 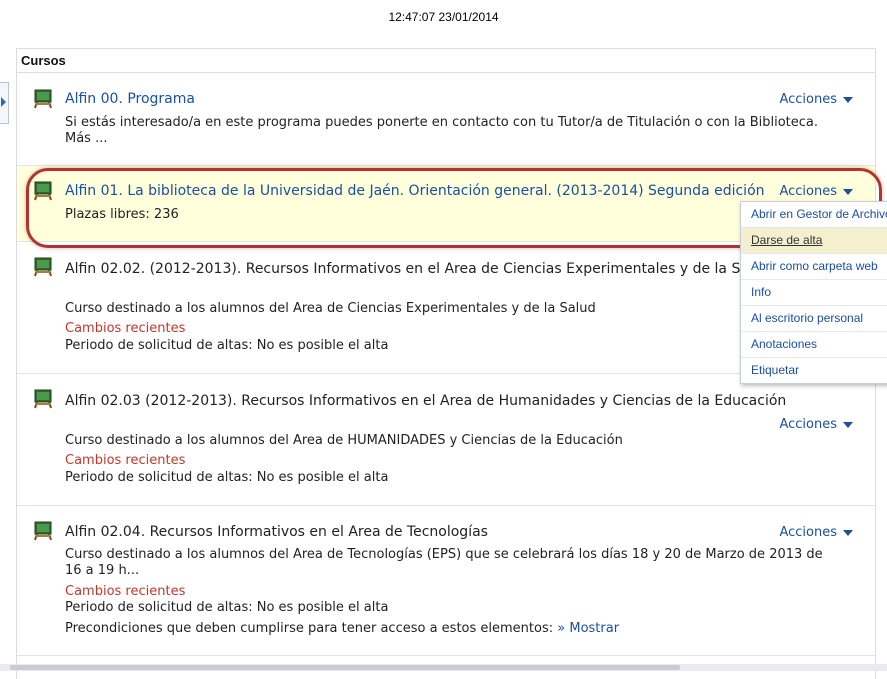 I want to click on timestamp: 12:47:07 23/01/2014, so click(x=443, y=17).